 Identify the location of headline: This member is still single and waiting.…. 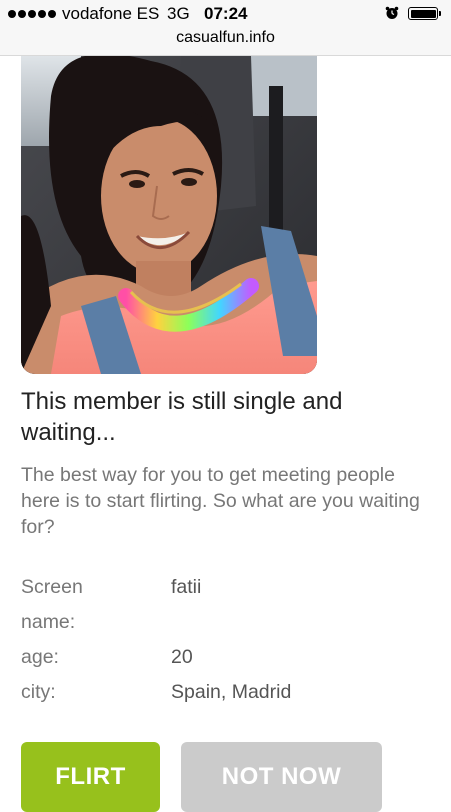
(182, 417).